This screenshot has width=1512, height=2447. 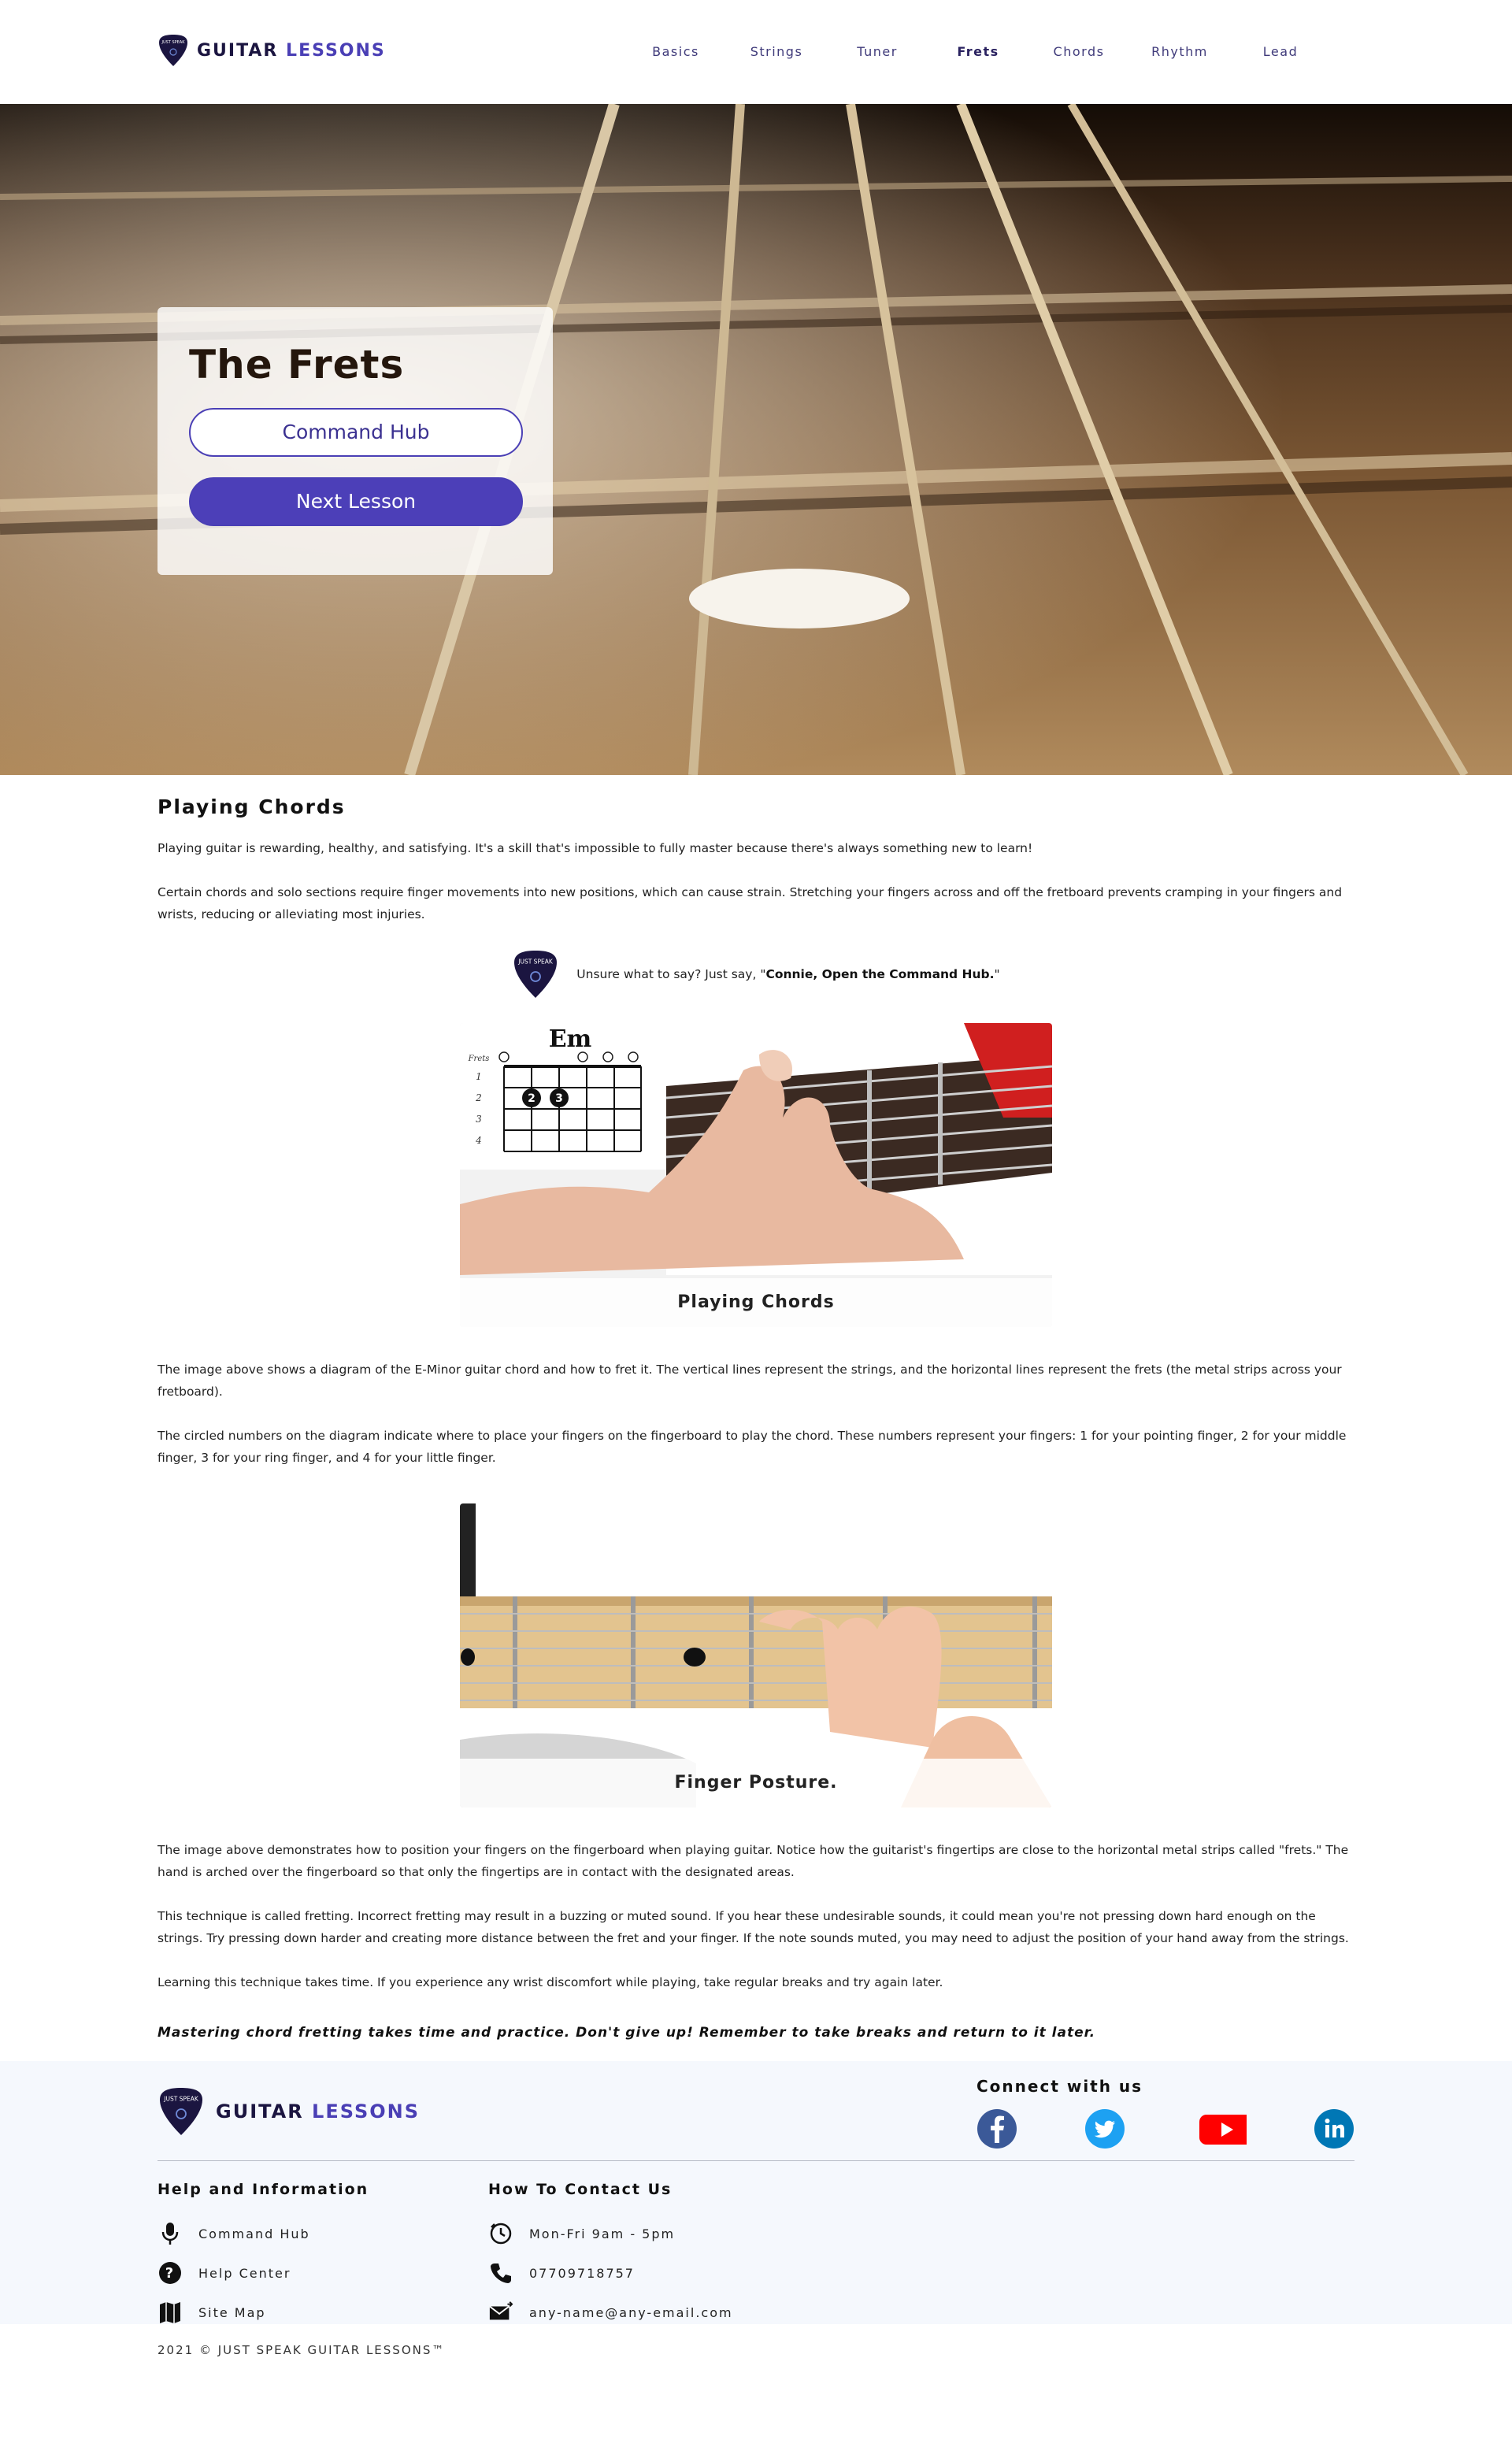 I want to click on contact-email: any-name@any-email.com, so click(x=653, y=2312).